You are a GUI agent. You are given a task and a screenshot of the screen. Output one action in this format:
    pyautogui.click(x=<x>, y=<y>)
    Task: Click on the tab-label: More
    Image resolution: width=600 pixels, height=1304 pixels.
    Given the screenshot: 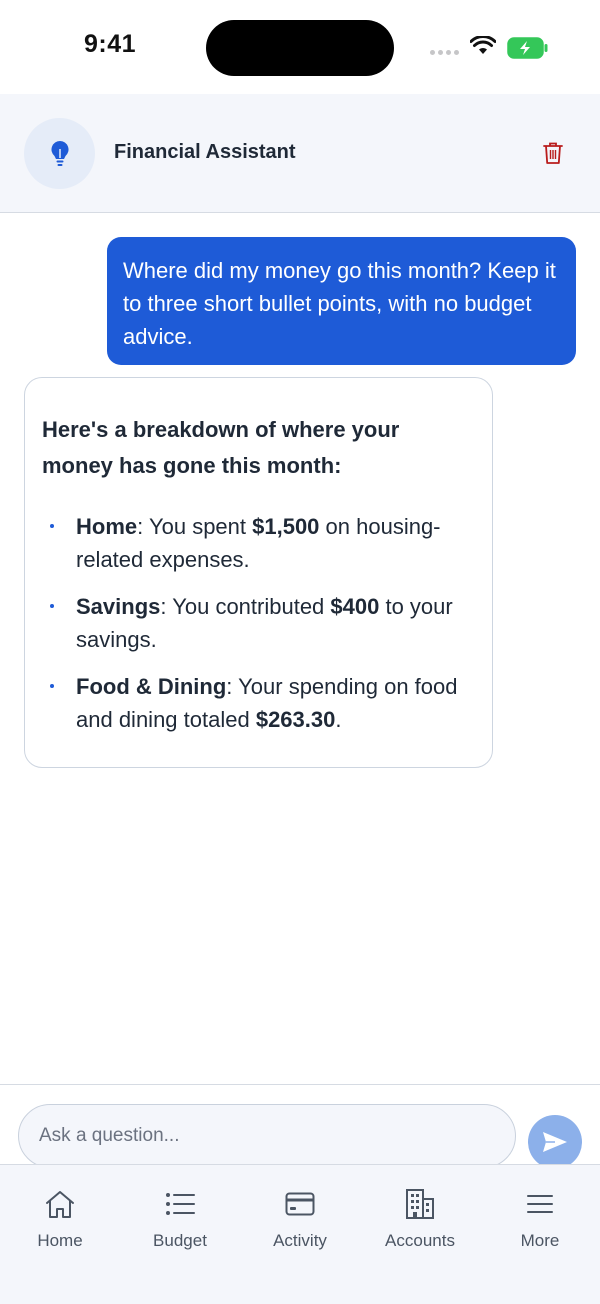 What is the action you would take?
    pyautogui.click(x=540, y=1240)
    